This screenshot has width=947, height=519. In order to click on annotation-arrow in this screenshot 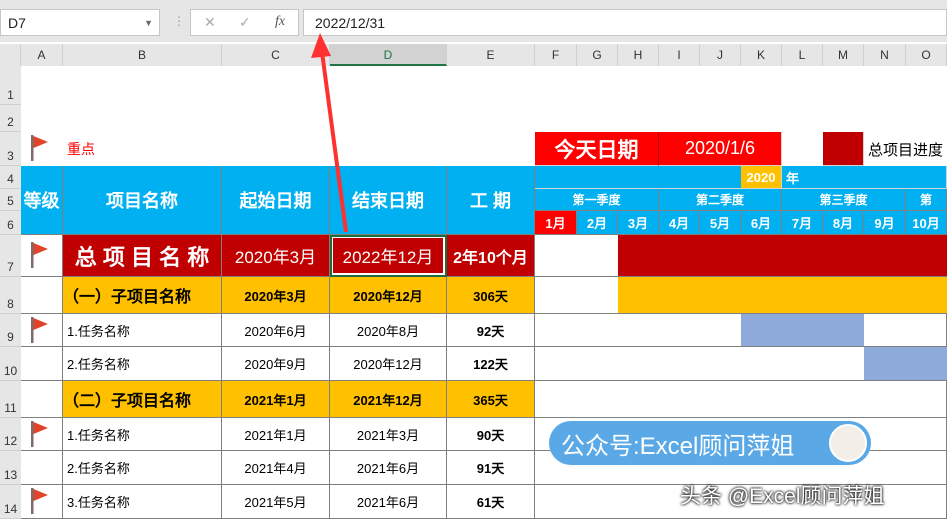, I will do `click(329, 133)`.